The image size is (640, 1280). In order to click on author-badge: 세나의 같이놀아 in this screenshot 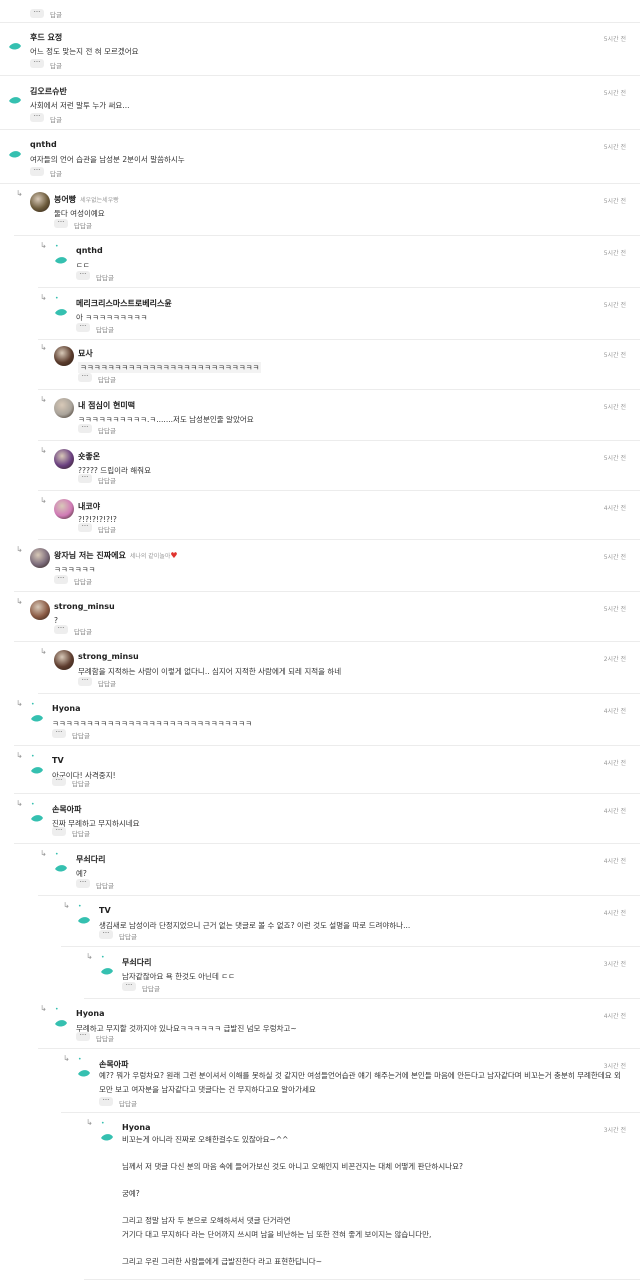, I will do `click(150, 556)`.